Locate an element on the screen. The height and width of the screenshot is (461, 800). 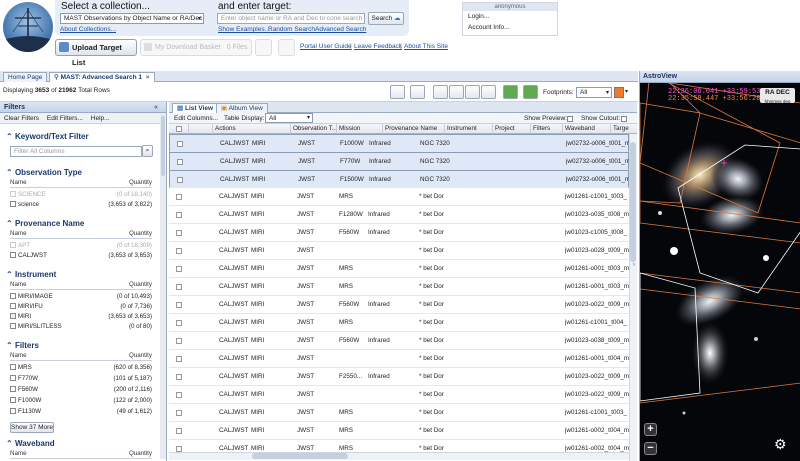
show-more-button: Show 37 More is located at coordinates (32, 427).